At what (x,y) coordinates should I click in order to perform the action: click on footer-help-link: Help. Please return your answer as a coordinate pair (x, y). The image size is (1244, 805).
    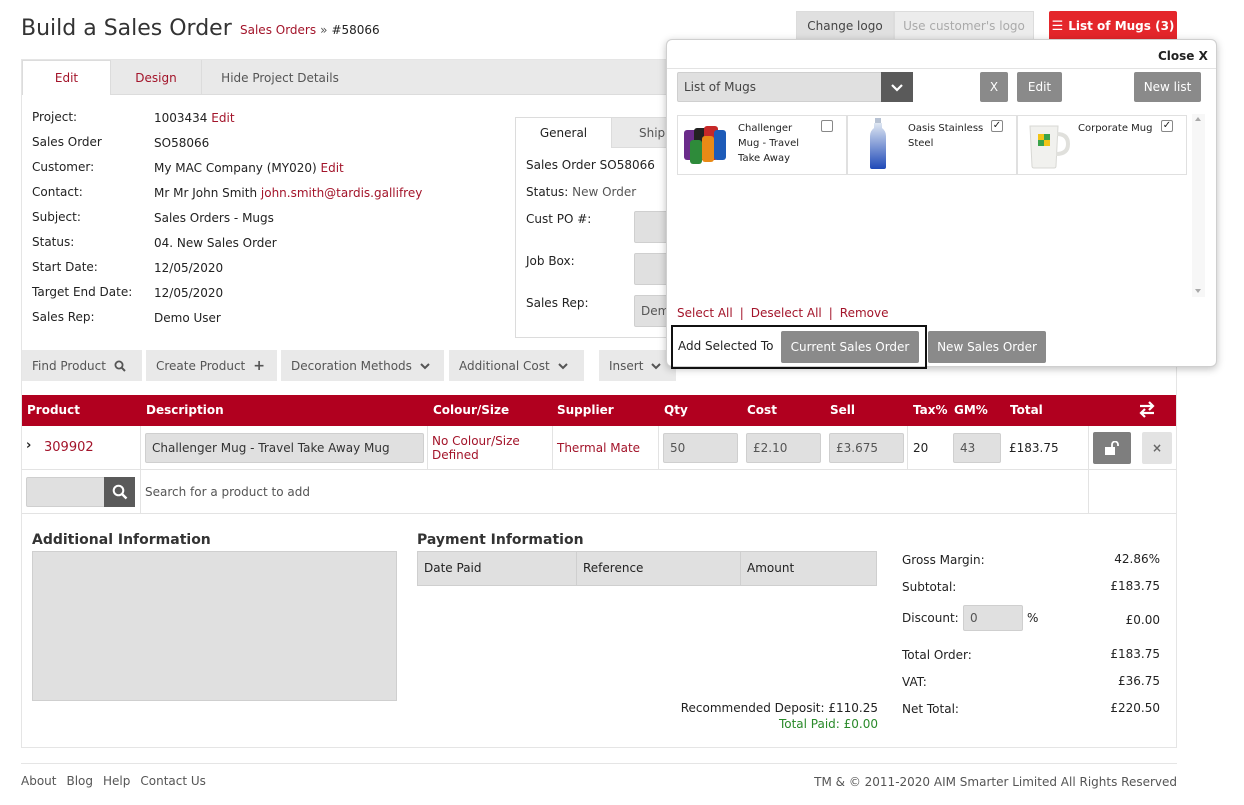
    Looking at the image, I should click on (116, 781).